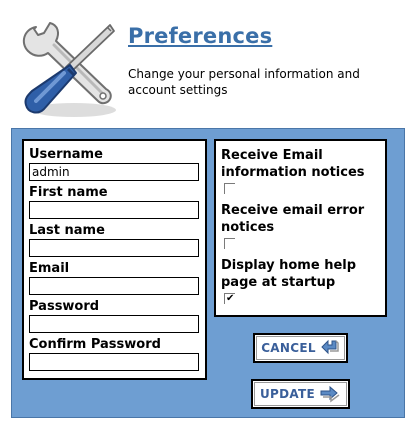  What do you see at coordinates (293, 219) in the screenshot?
I see `error-notices-label: Receive email error notices` at bounding box center [293, 219].